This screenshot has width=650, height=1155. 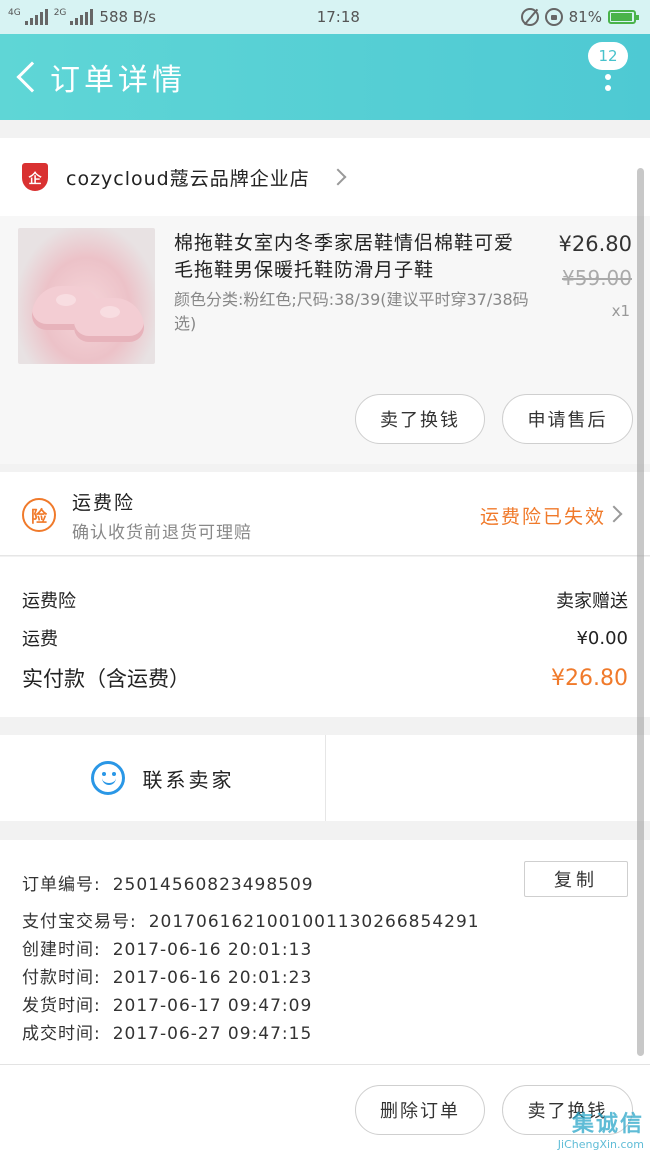 I want to click on chat-smiley-icon, so click(x=107, y=778).